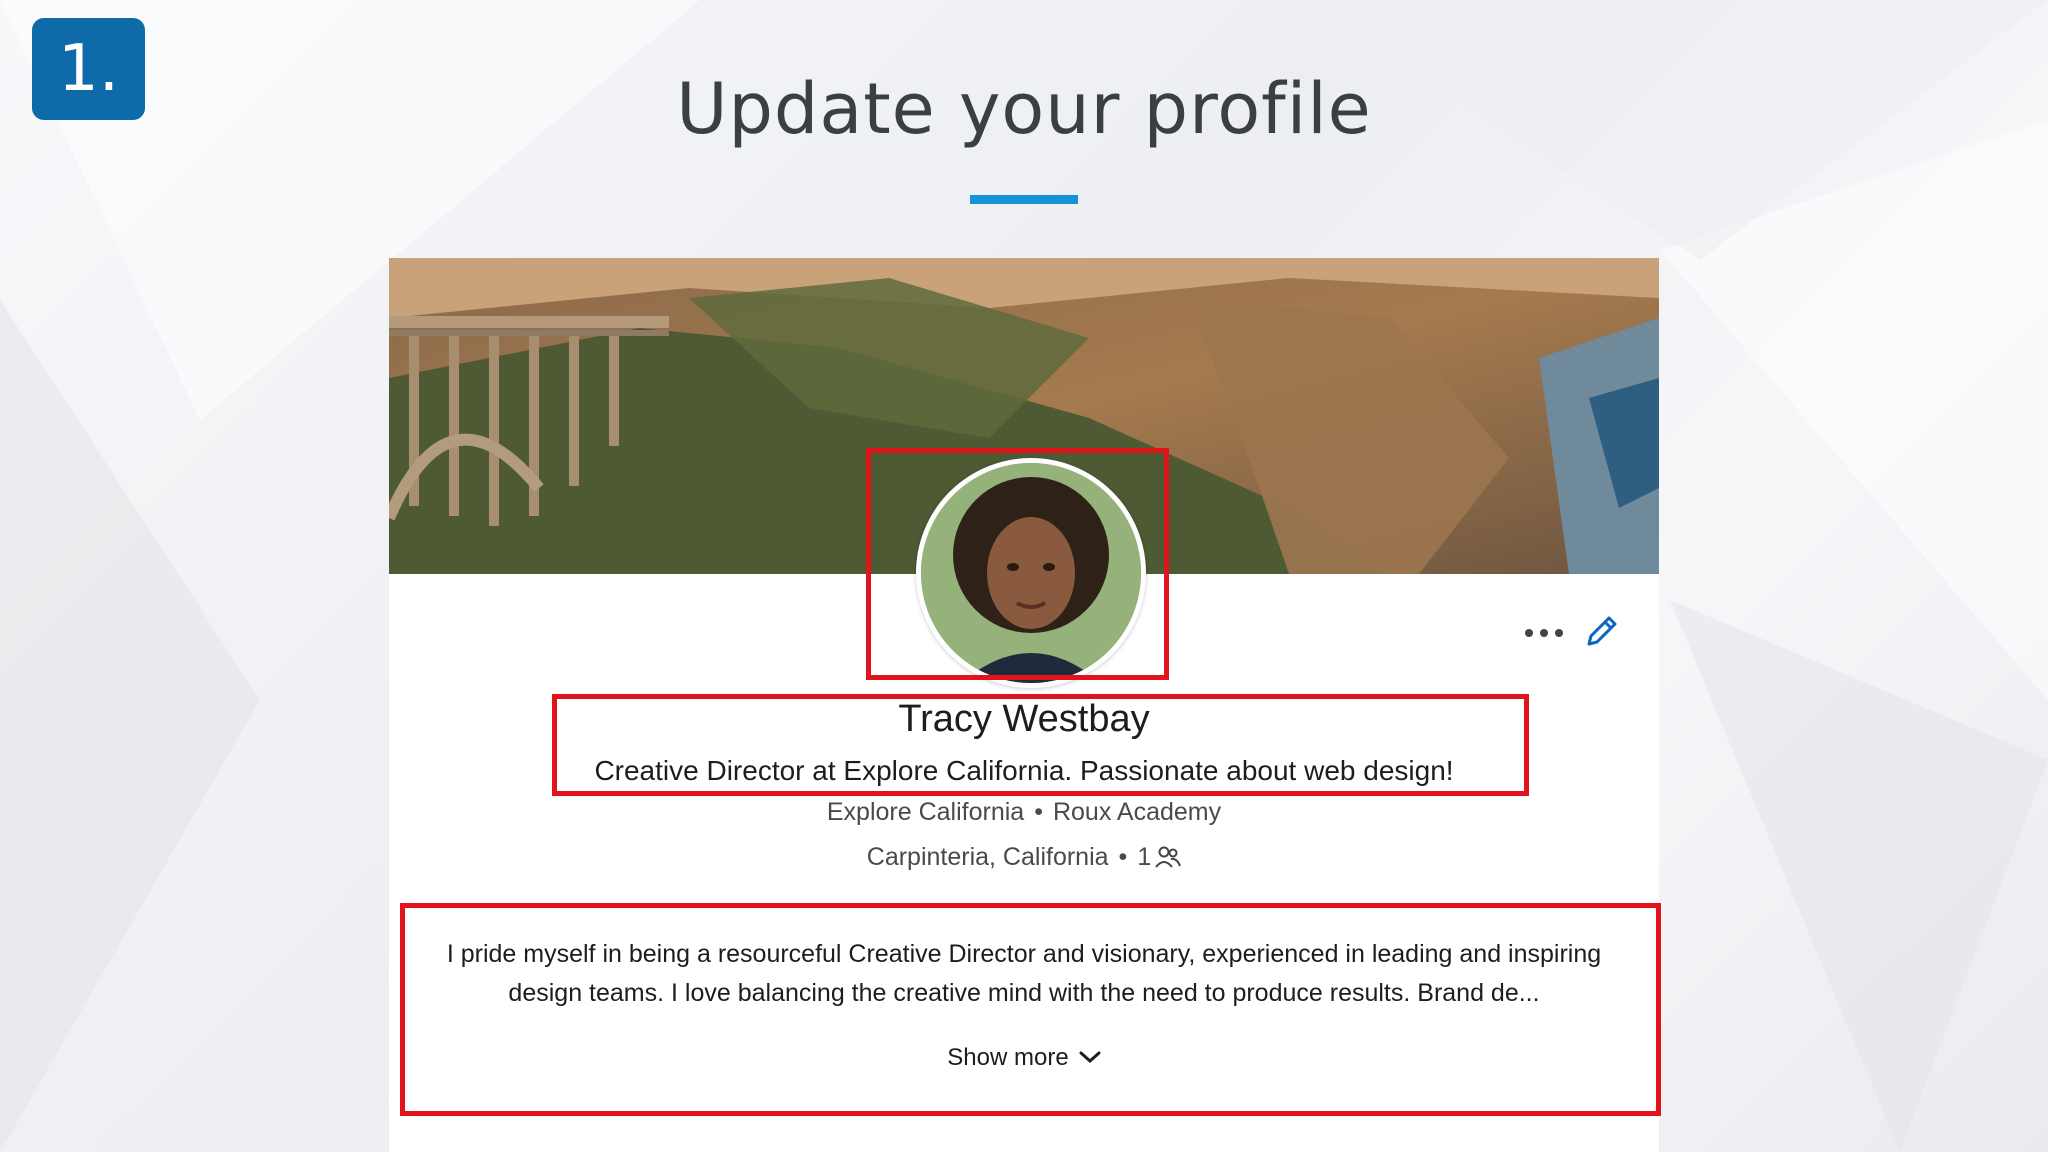 The height and width of the screenshot is (1152, 2048). I want to click on chevron-down-icon, so click(1090, 1057).